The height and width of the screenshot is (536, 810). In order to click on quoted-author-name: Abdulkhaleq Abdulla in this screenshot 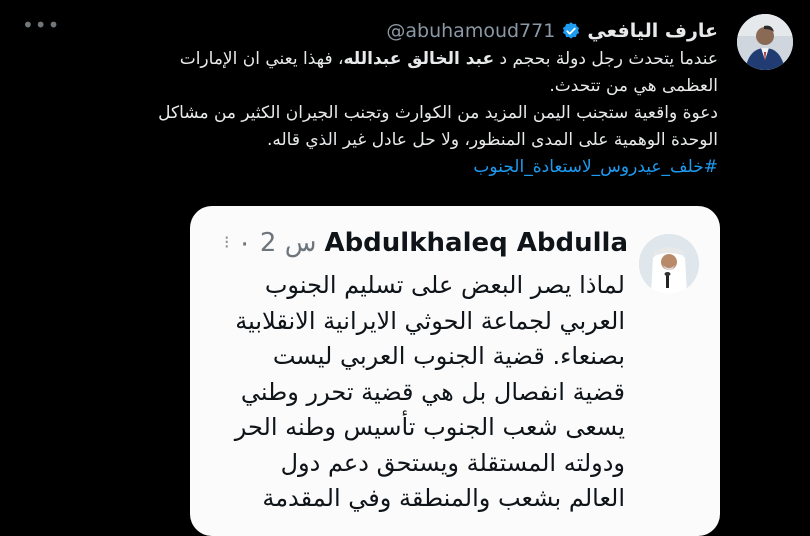, I will do `click(476, 243)`.